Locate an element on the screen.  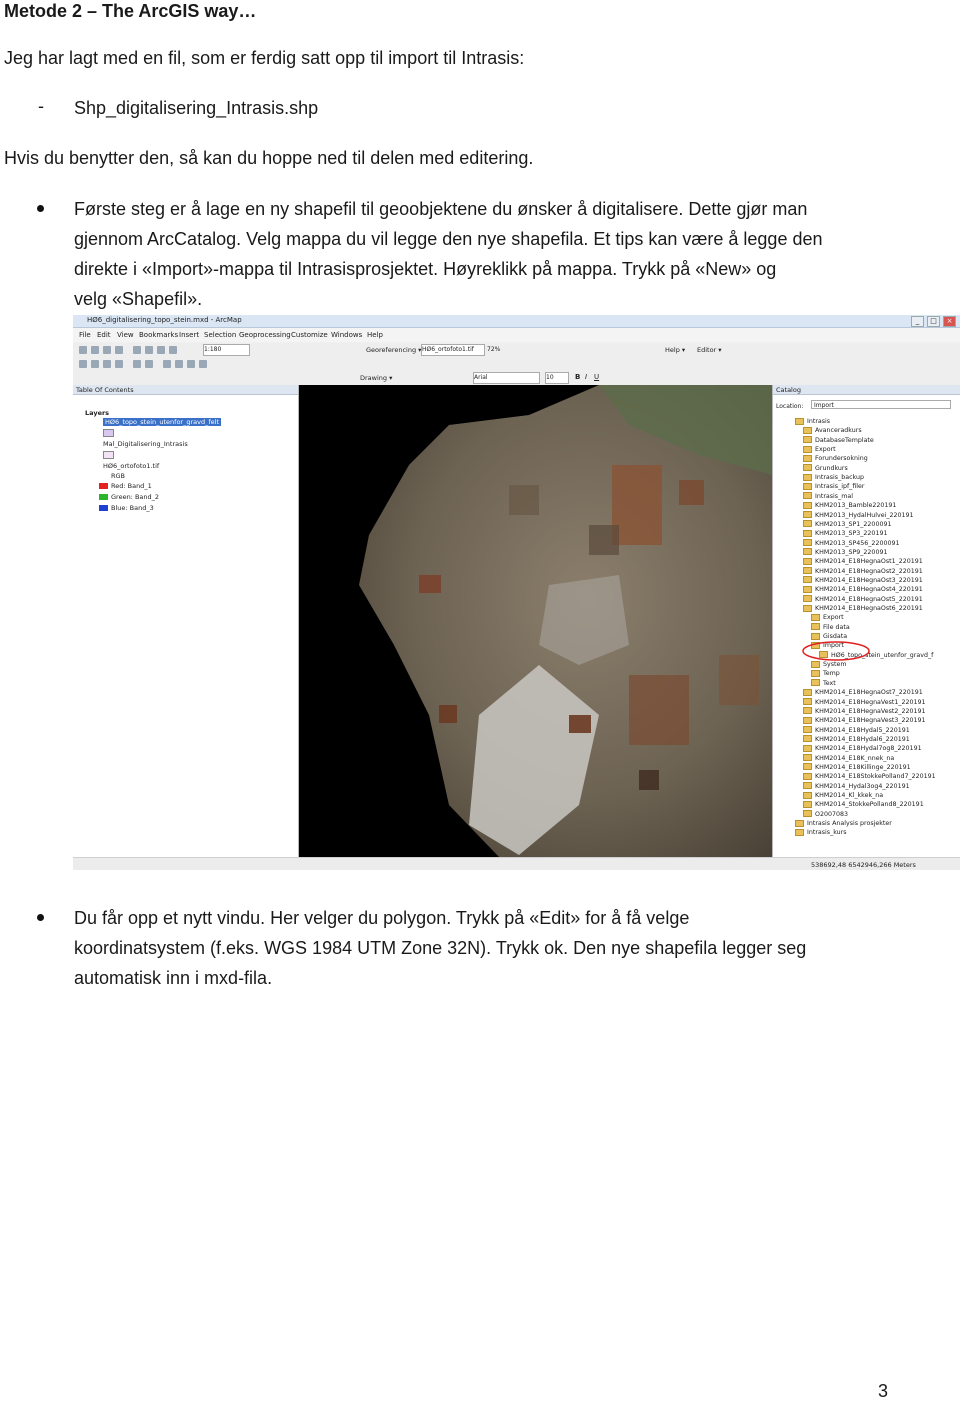
catalog-item: KHM2014_E18Hydal7og8_220191 is located at coordinates (862, 748).